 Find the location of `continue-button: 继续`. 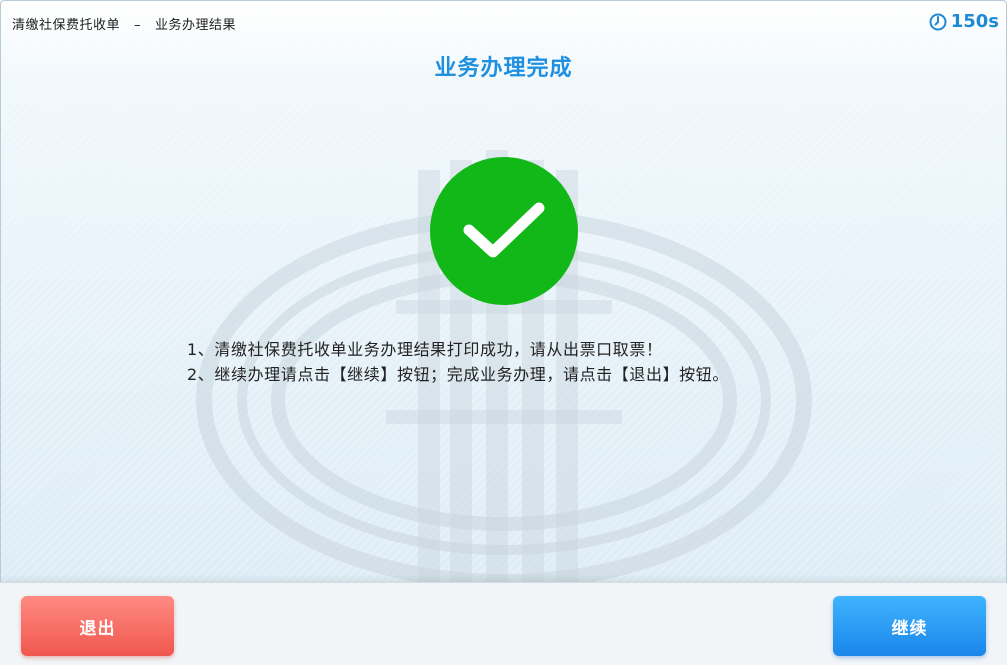

continue-button: 继续 is located at coordinates (909, 626).